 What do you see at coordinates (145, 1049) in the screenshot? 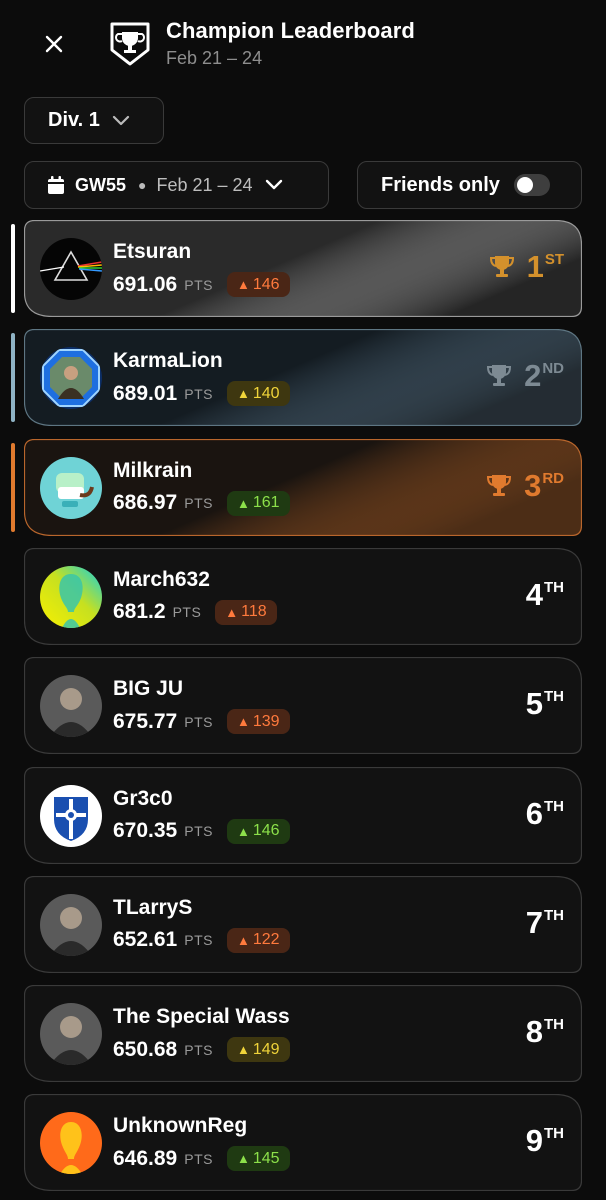
I see `points-value: 650.68` at bounding box center [145, 1049].